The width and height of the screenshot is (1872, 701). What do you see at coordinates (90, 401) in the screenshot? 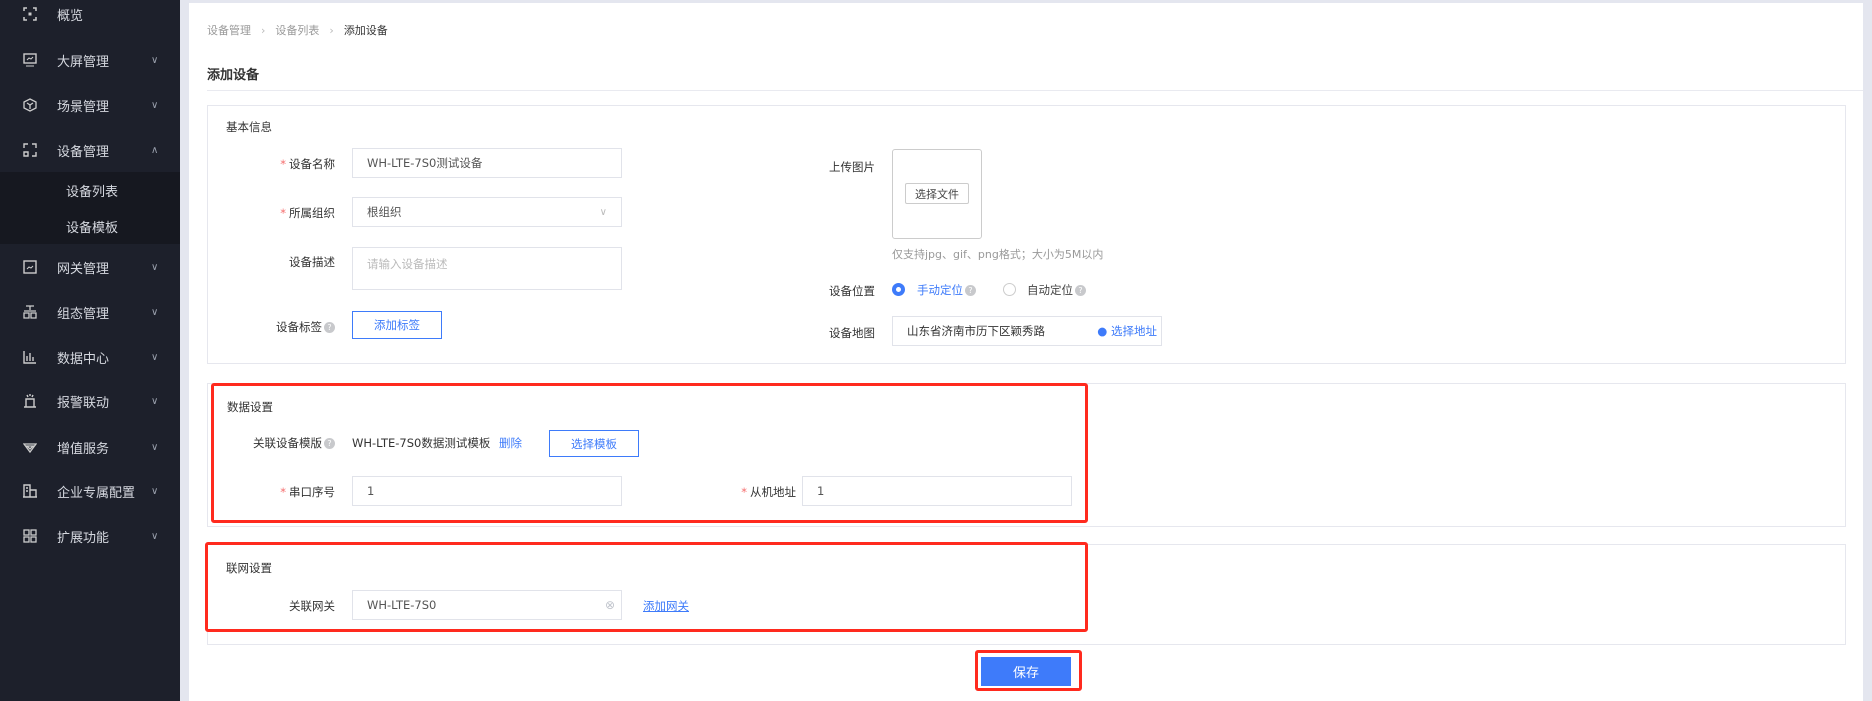
I see `sidebar-item-alarm: 报警联动 ∨` at bounding box center [90, 401].